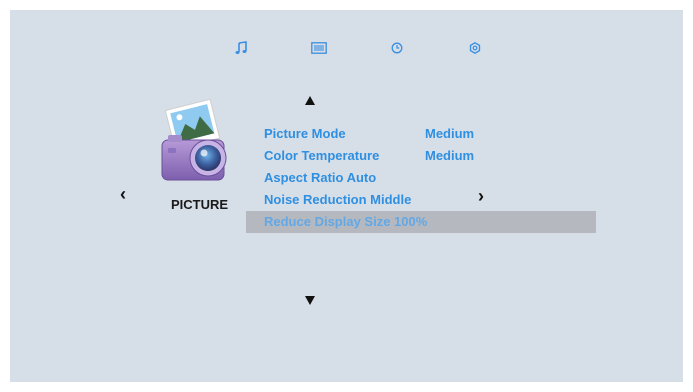 This screenshot has height=392, width=693. I want to click on section-title: PICTURE, so click(200, 204).